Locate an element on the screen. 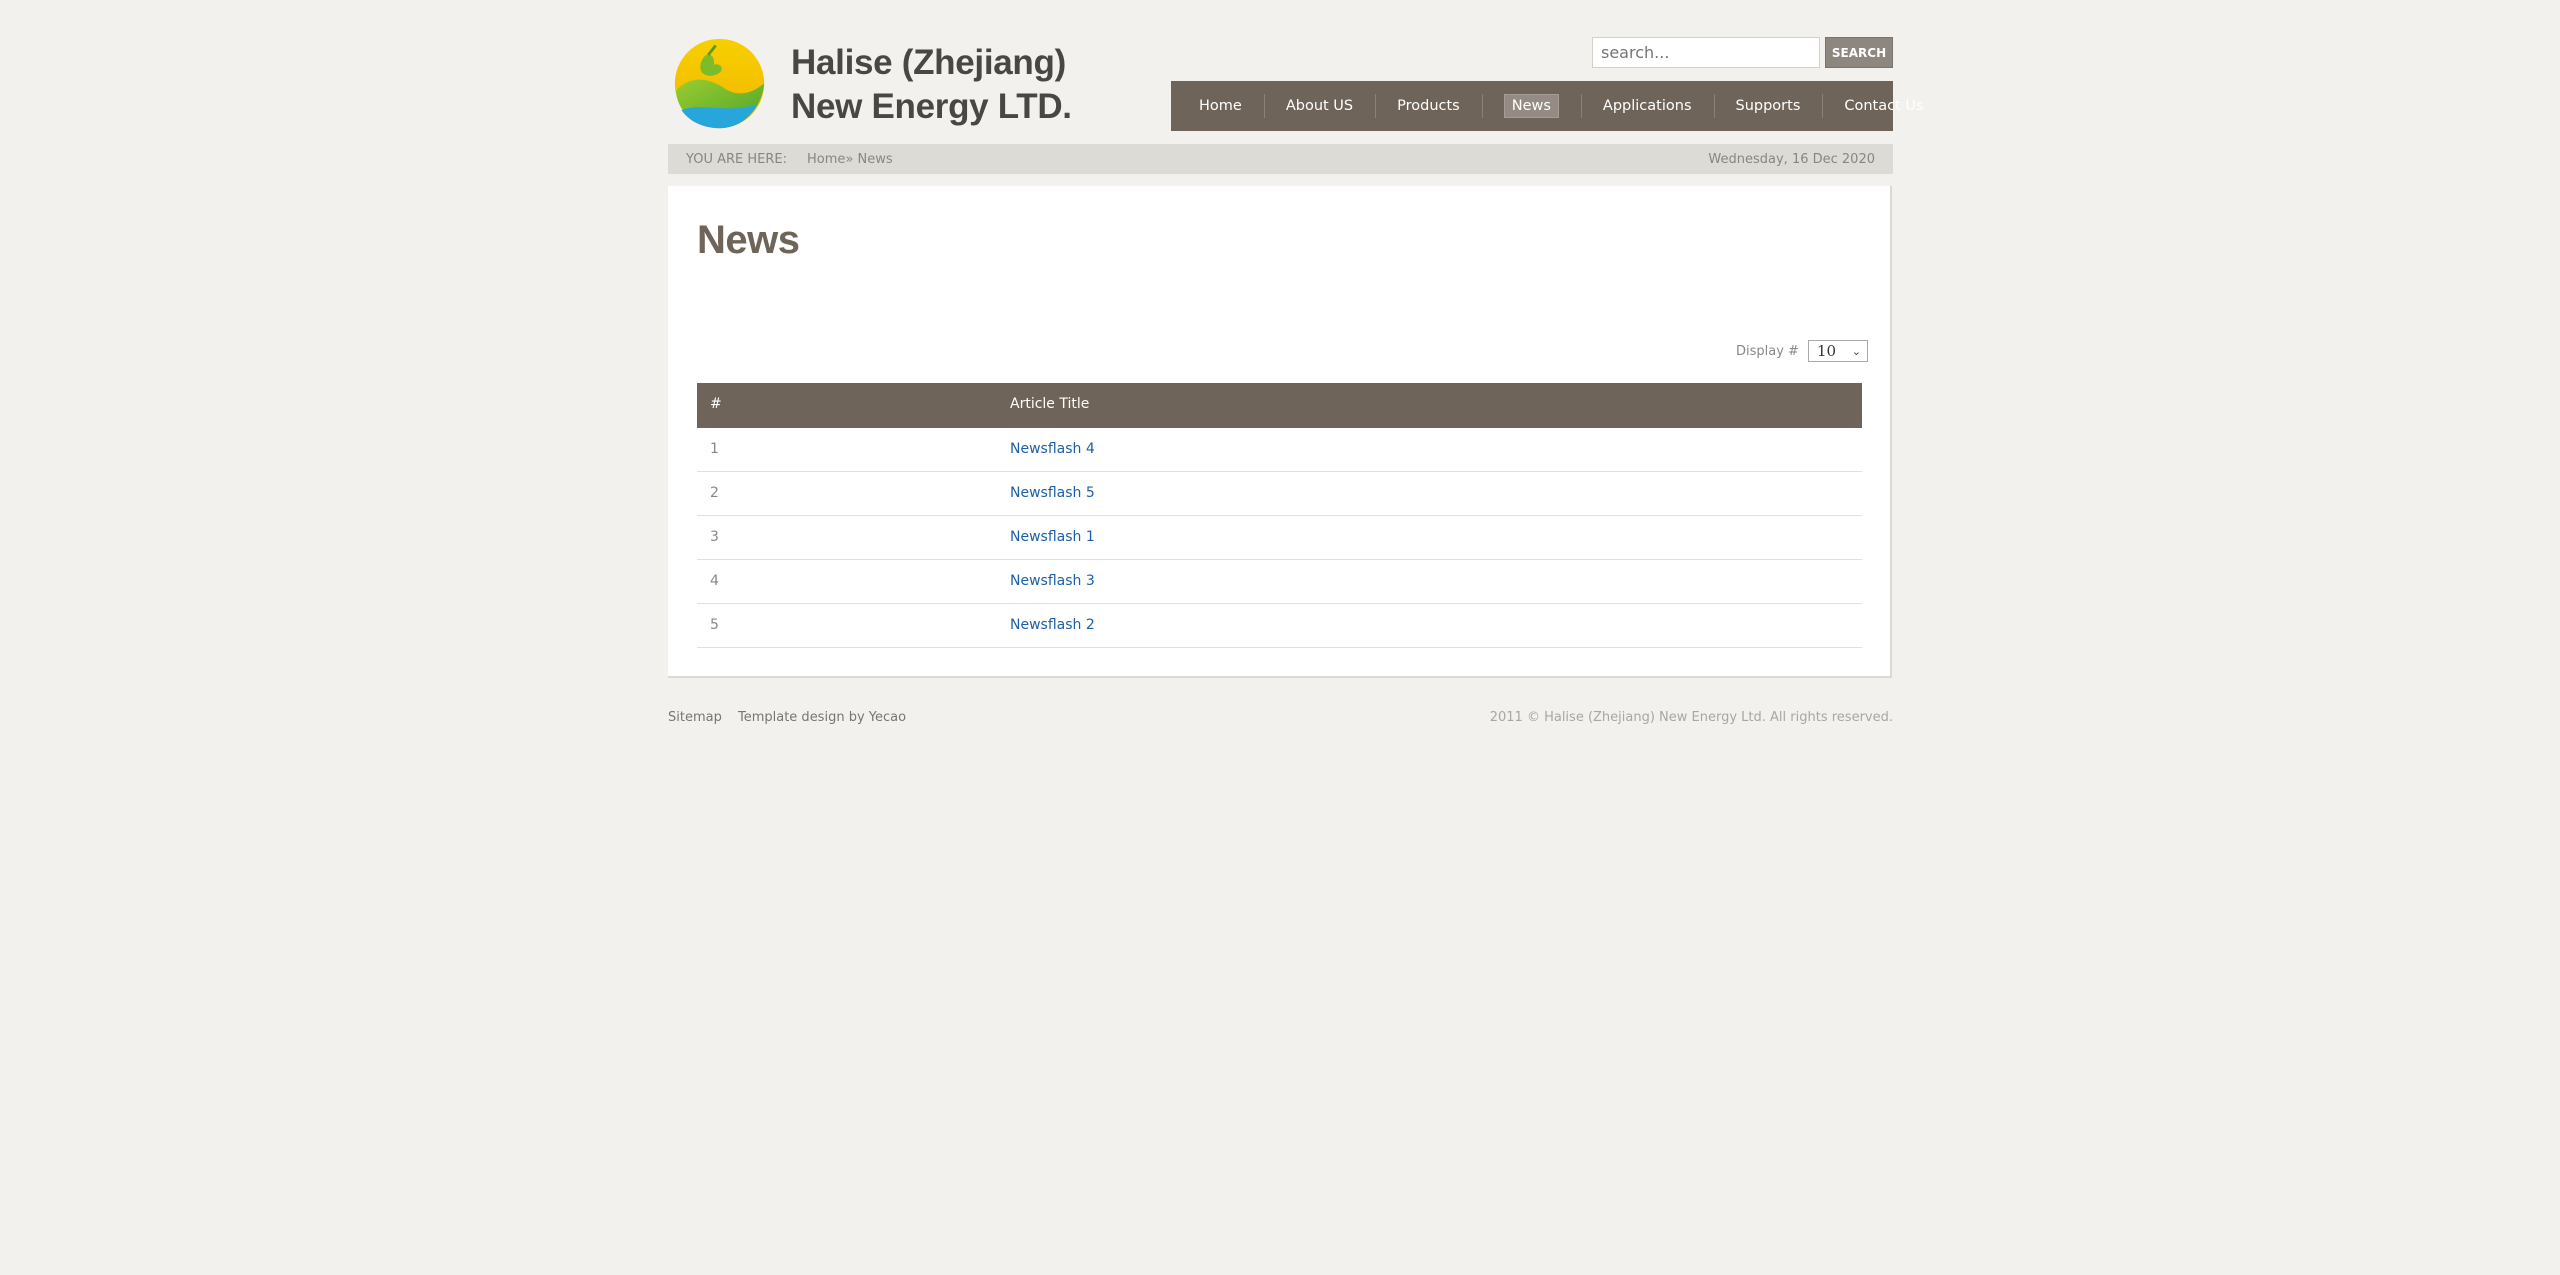 This screenshot has width=2560, height=1275. search-button: SEARCH is located at coordinates (1859, 52).